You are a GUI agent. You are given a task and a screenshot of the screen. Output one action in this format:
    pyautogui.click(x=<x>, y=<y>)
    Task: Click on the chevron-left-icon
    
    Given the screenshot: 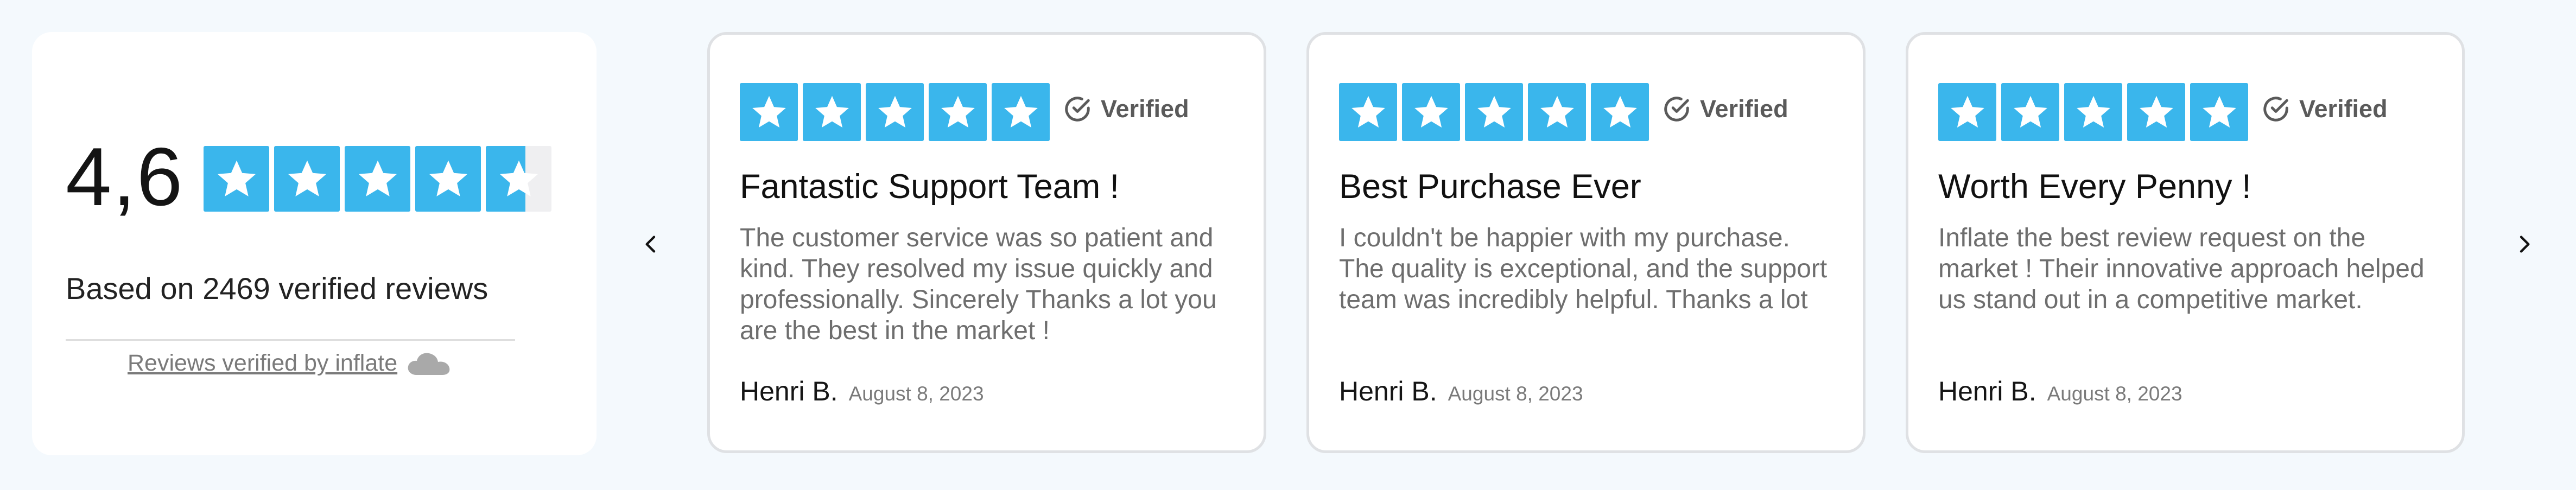 What is the action you would take?
    pyautogui.click(x=650, y=244)
    